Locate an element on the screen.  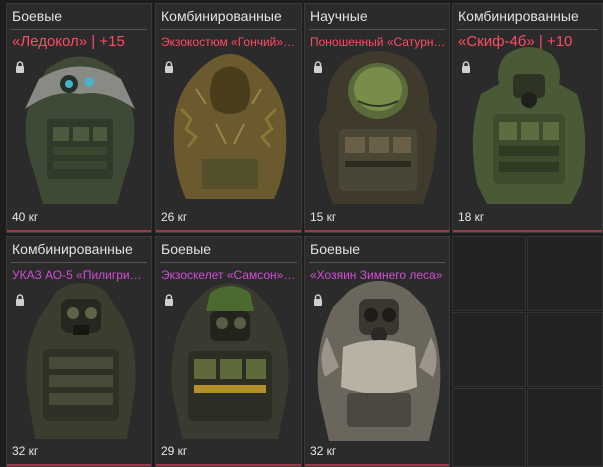
item-weight: 15 кг is located at coordinates (323, 217).